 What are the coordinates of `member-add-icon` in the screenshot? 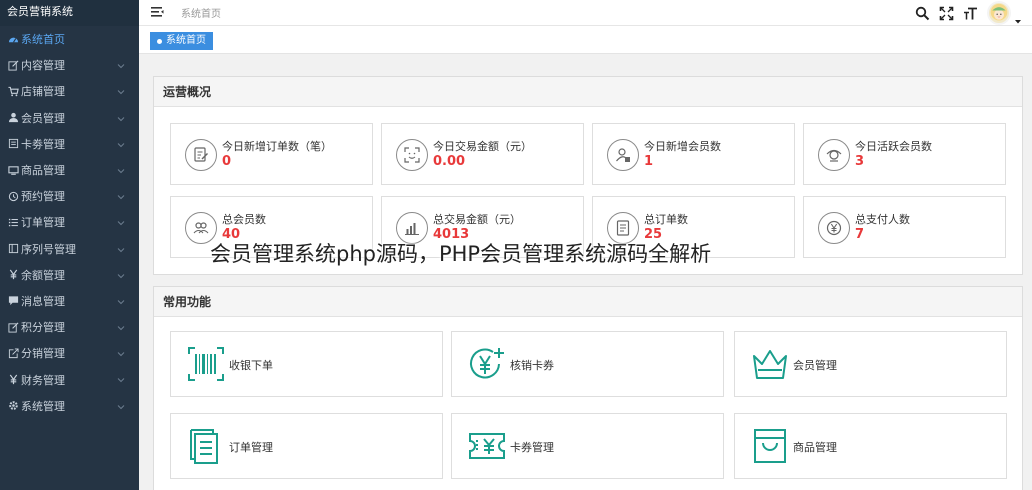 It's located at (623, 155).